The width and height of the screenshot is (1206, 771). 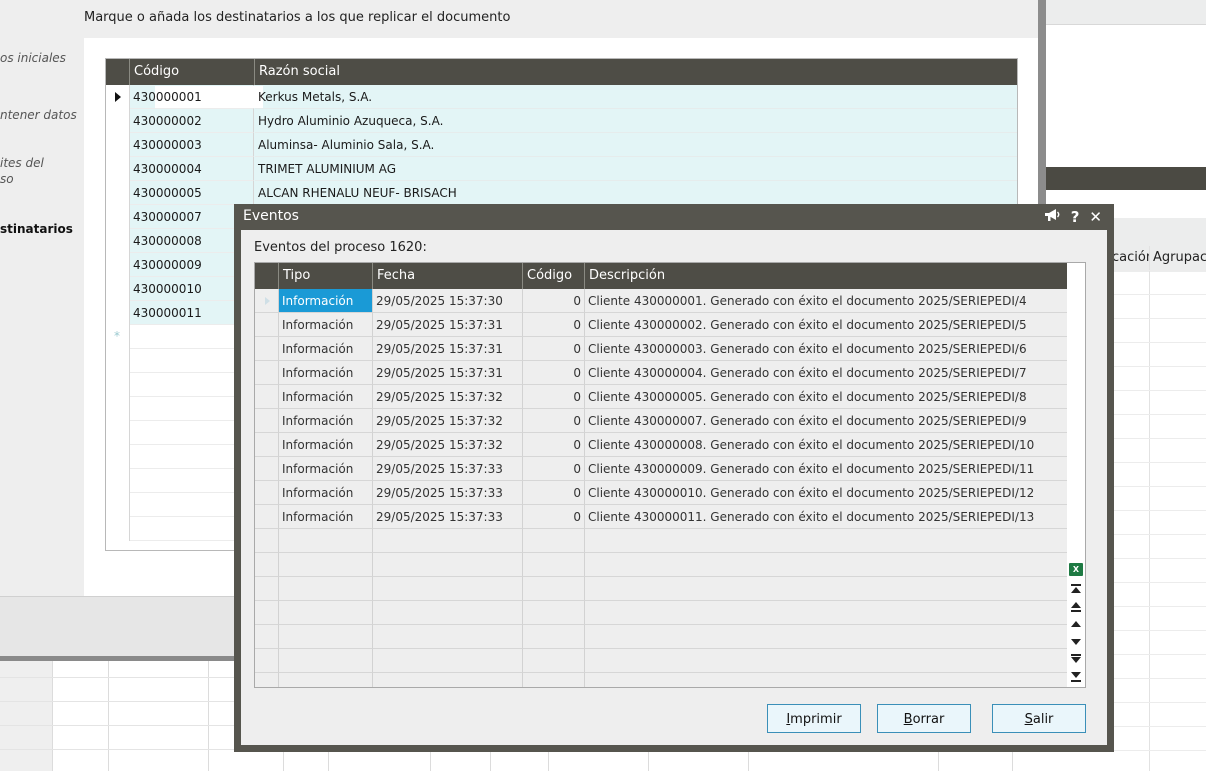 What do you see at coordinates (192, 193) in the screenshot?
I see `cell-codigo: 430000005` at bounding box center [192, 193].